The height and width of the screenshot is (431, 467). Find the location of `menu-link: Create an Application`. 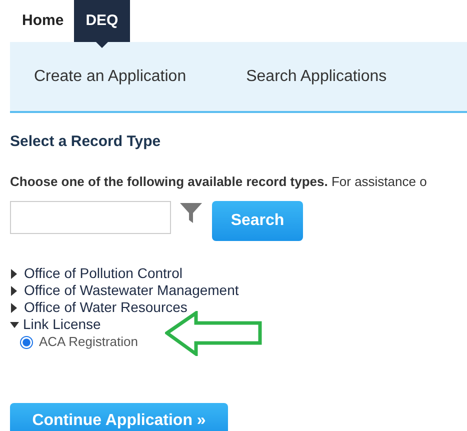

menu-link: Create an Application is located at coordinates (110, 76).